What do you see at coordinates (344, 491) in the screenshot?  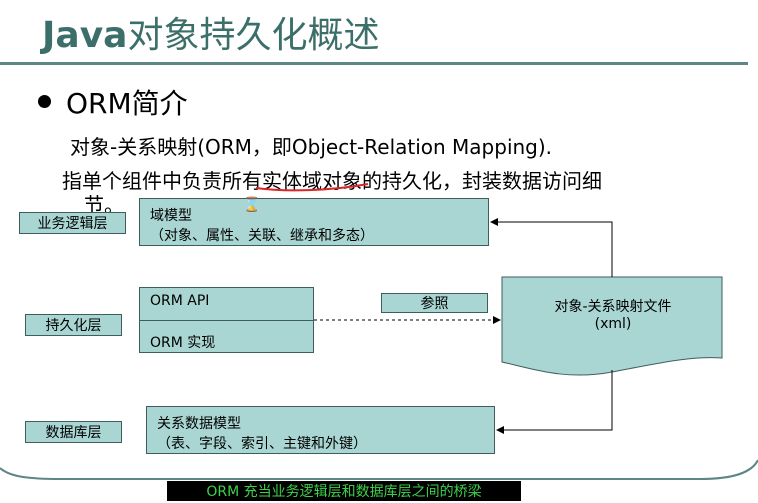 I see `caption-banner: ORM 充当业务逻辑层和数据库层之间的桥梁` at bounding box center [344, 491].